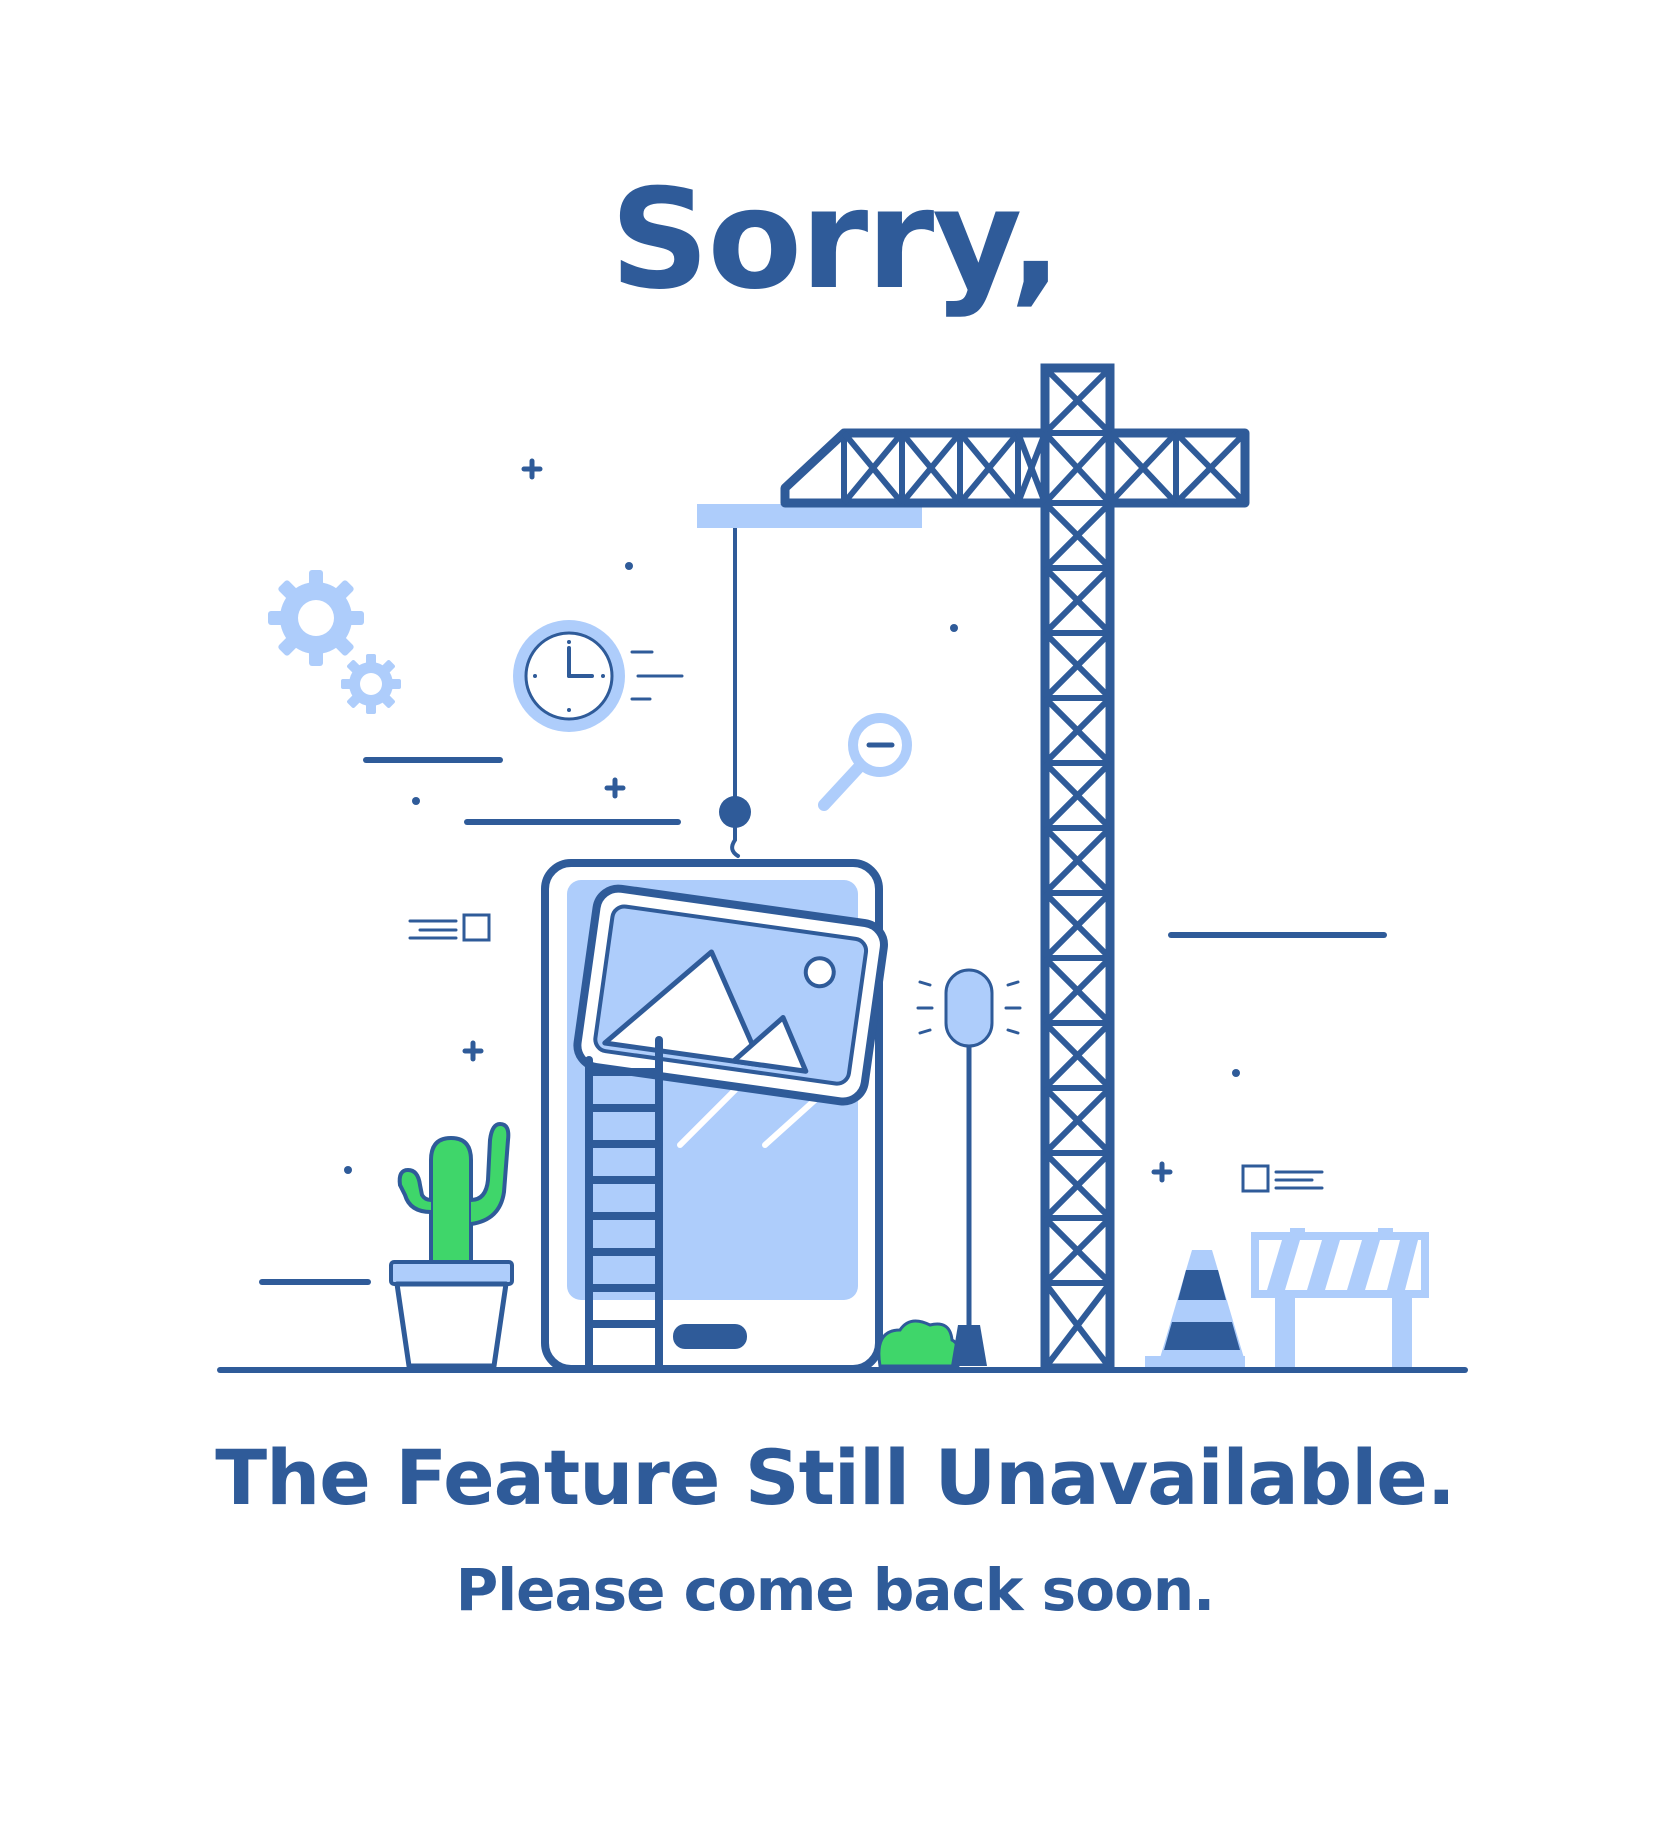  What do you see at coordinates (1195, 1309) in the screenshot?
I see `traffic-cone-icon` at bounding box center [1195, 1309].